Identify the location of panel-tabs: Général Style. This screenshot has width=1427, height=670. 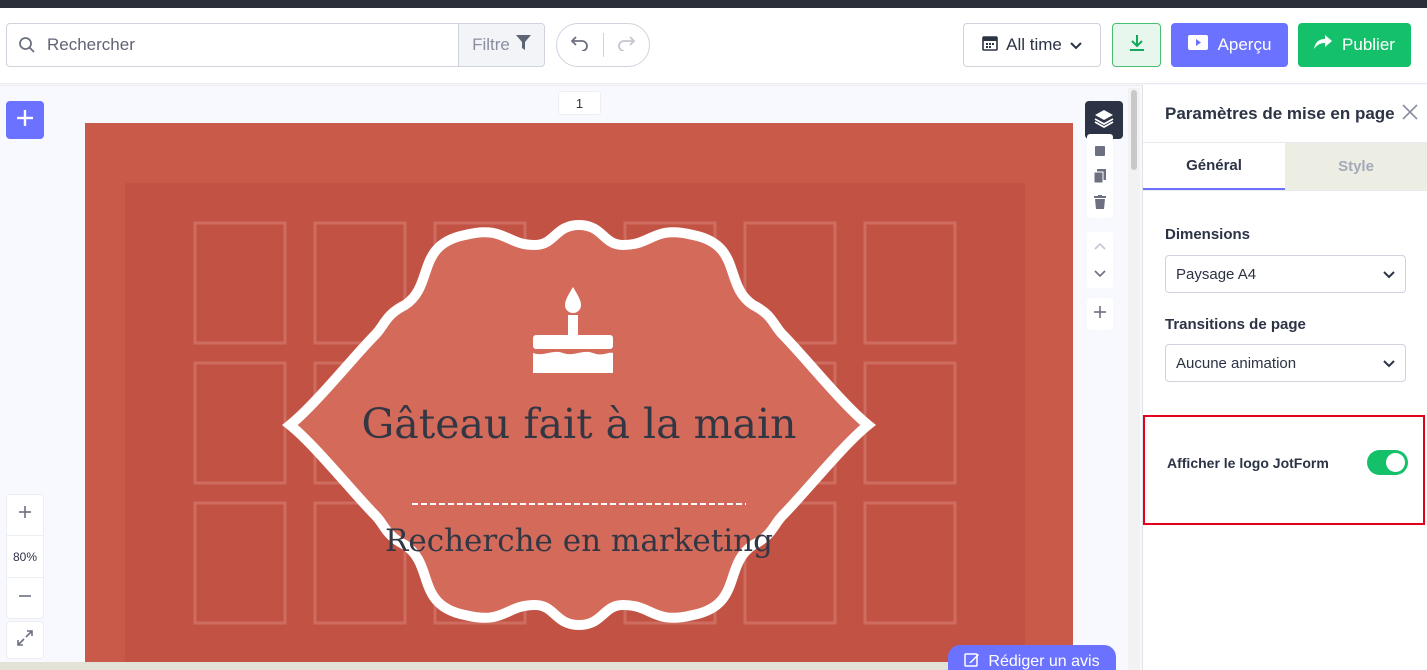
(1285, 166).